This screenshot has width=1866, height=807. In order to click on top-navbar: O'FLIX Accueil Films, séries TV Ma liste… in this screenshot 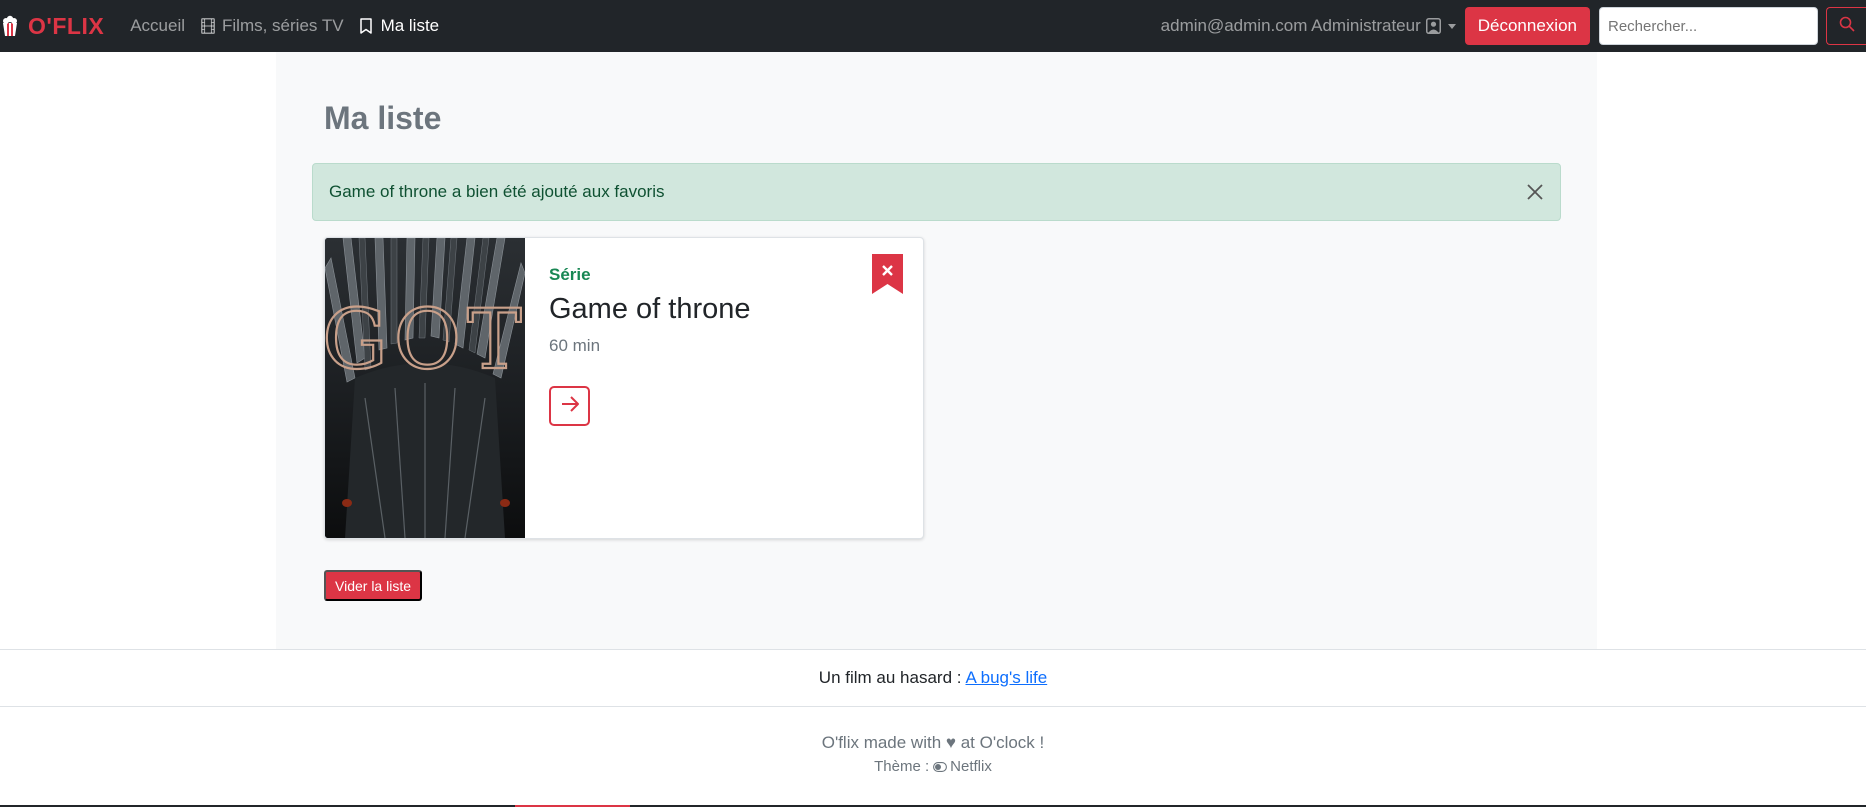, I will do `click(933, 26)`.